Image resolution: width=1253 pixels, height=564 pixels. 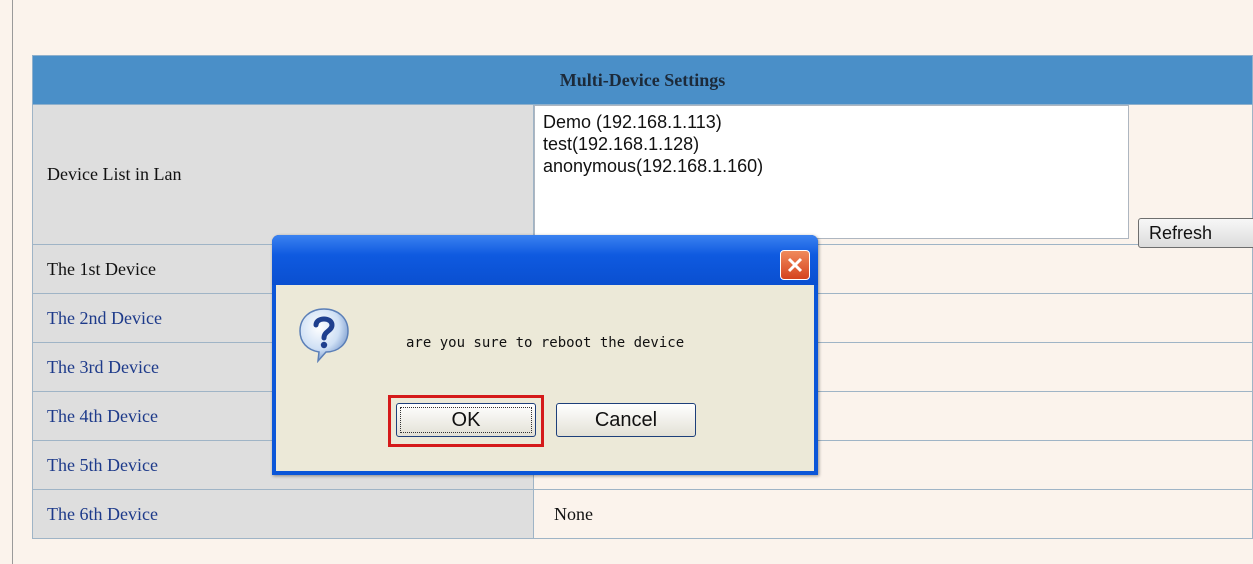 What do you see at coordinates (831, 166) in the screenshot?
I see `list-item: anonymous(192.168.1.160)` at bounding box center [831, 166].